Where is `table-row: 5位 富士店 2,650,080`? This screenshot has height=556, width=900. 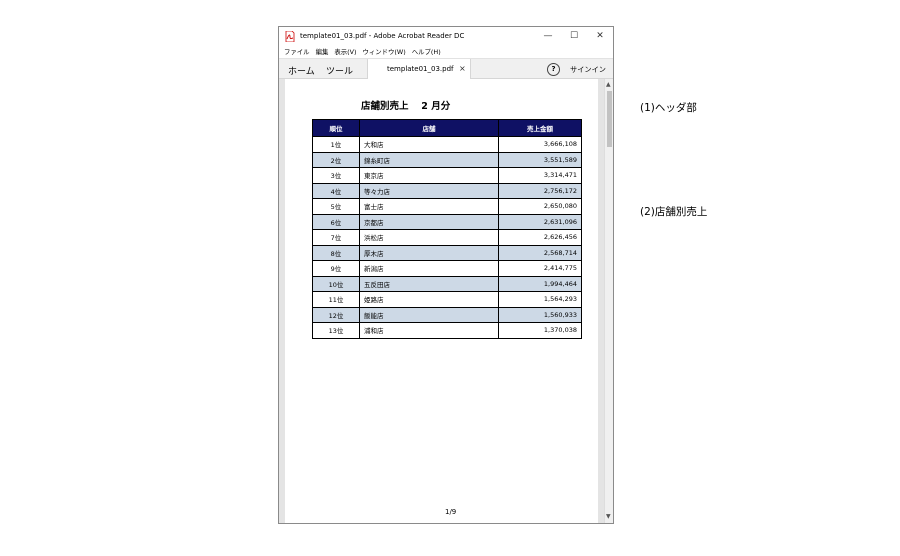
table-row: 5位 富士店 2,650,080 is located at coordinates (447, 206).